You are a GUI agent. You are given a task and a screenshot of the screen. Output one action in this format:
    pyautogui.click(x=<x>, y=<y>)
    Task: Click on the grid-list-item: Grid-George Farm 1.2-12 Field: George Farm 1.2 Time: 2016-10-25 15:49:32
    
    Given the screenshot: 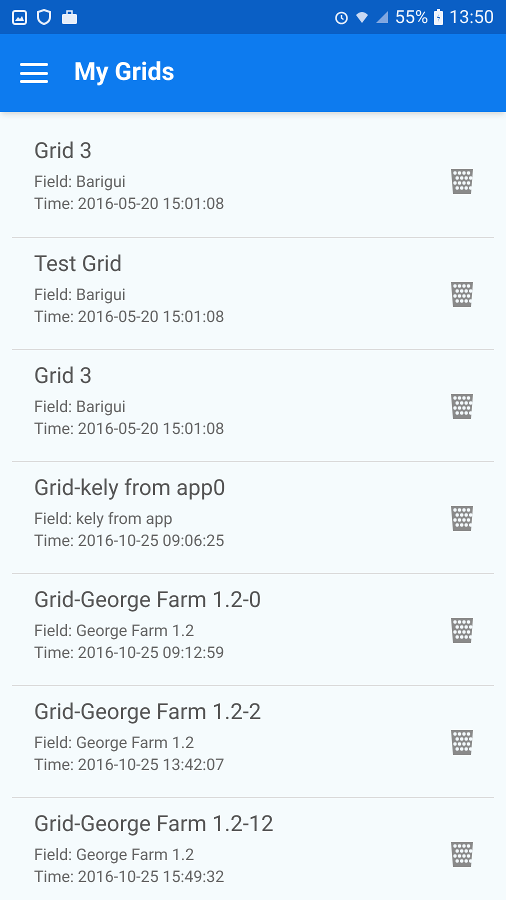 What is the action you would take?
    pyautogui.click(x=231, y=843)
    